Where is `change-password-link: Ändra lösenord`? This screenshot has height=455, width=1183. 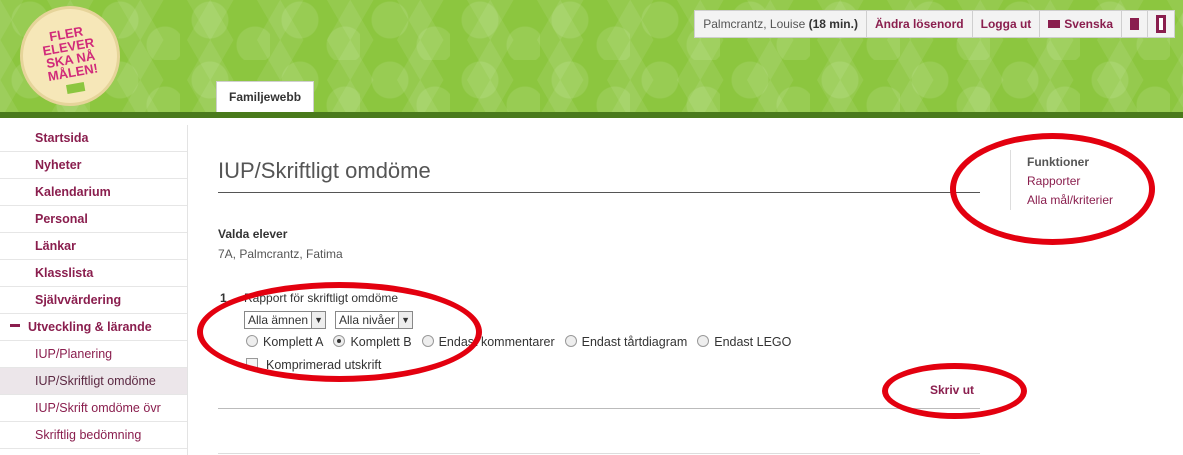
change-password-link: Ändra lösenord is located at coordinates (920, 24).